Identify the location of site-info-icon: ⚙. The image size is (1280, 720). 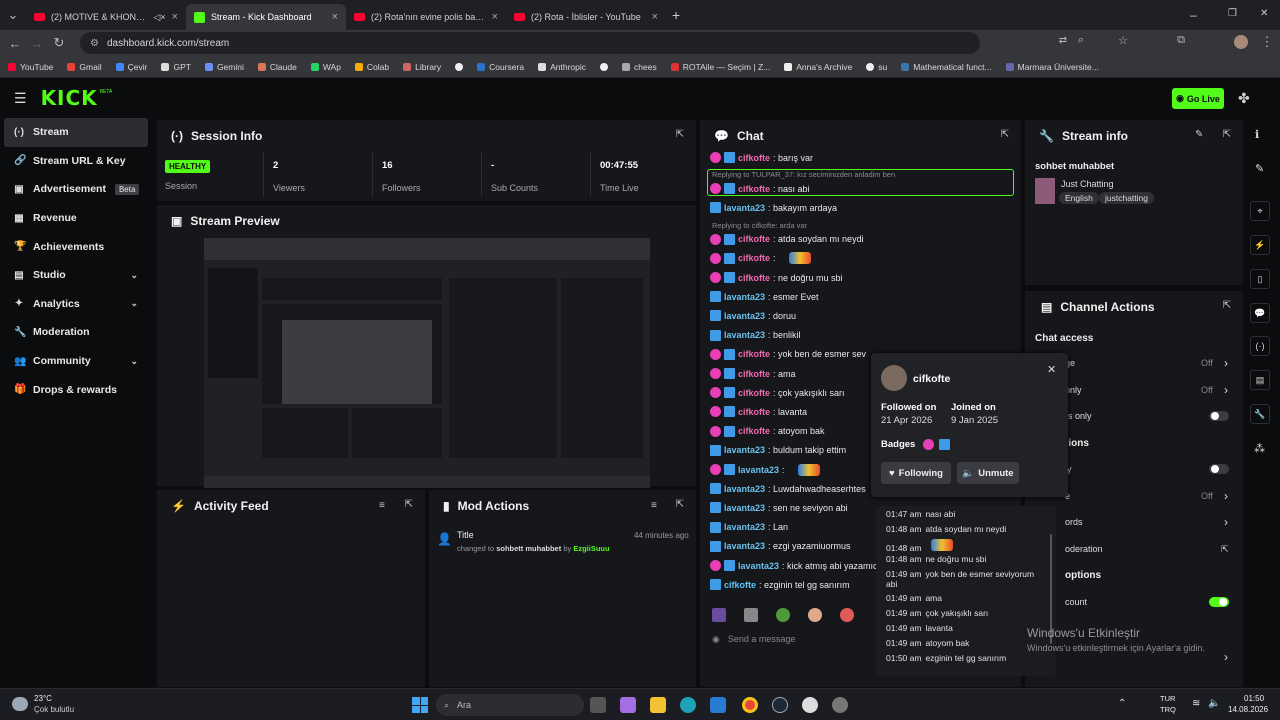
(94, 43).